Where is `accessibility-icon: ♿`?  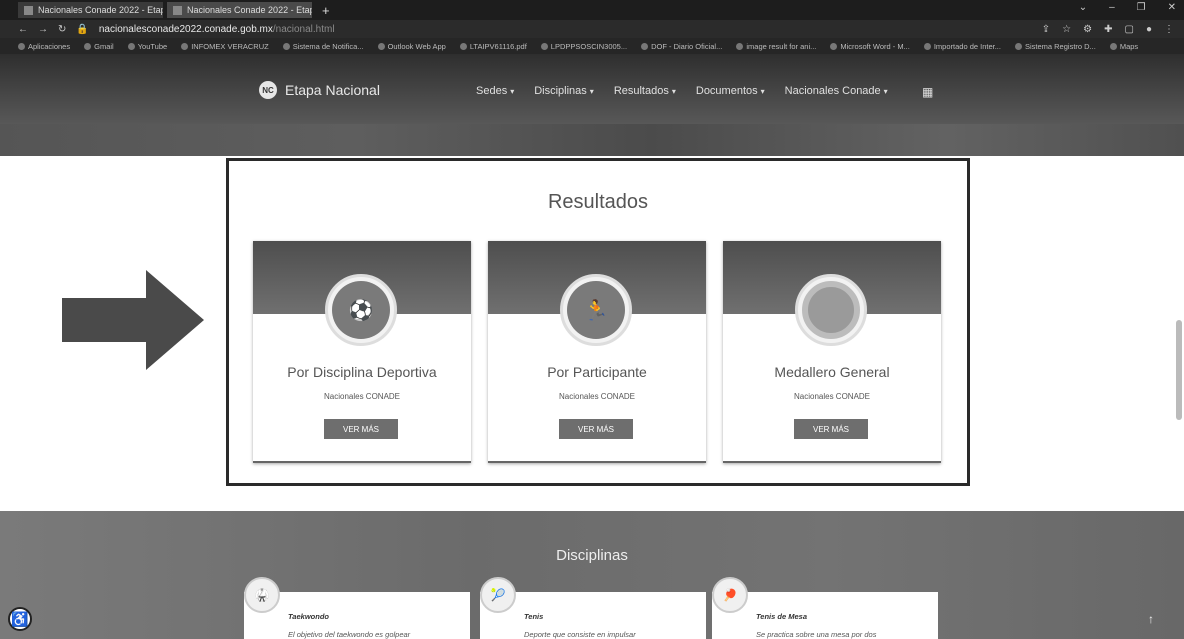
accessibility-icon: ♿ is located at coordinates (20, 619).